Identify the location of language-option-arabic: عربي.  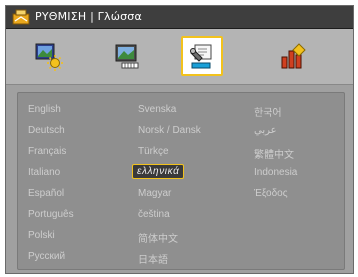
(265, 130).